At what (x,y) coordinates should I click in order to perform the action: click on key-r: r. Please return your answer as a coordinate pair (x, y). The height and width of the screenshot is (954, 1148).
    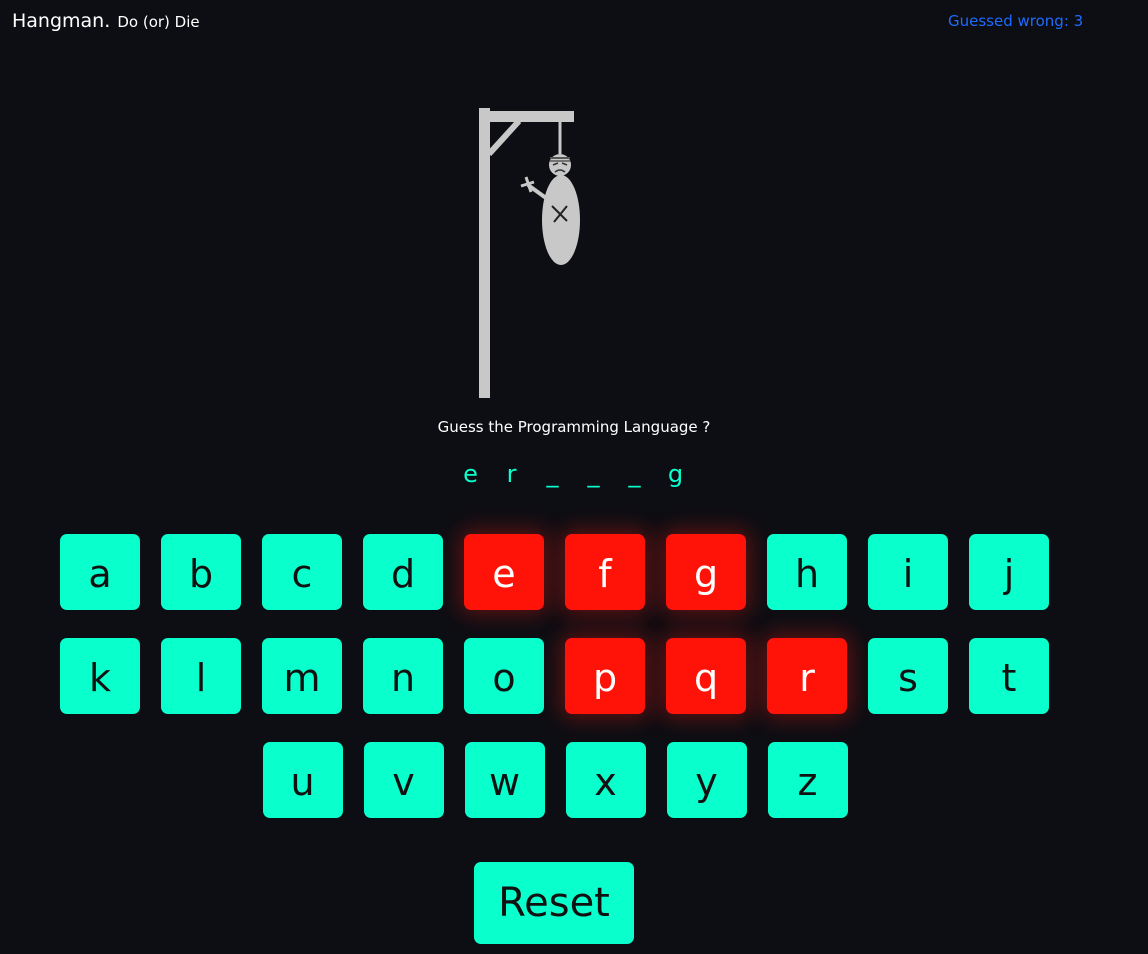
    Looking at the image, I should click on (807, 676).